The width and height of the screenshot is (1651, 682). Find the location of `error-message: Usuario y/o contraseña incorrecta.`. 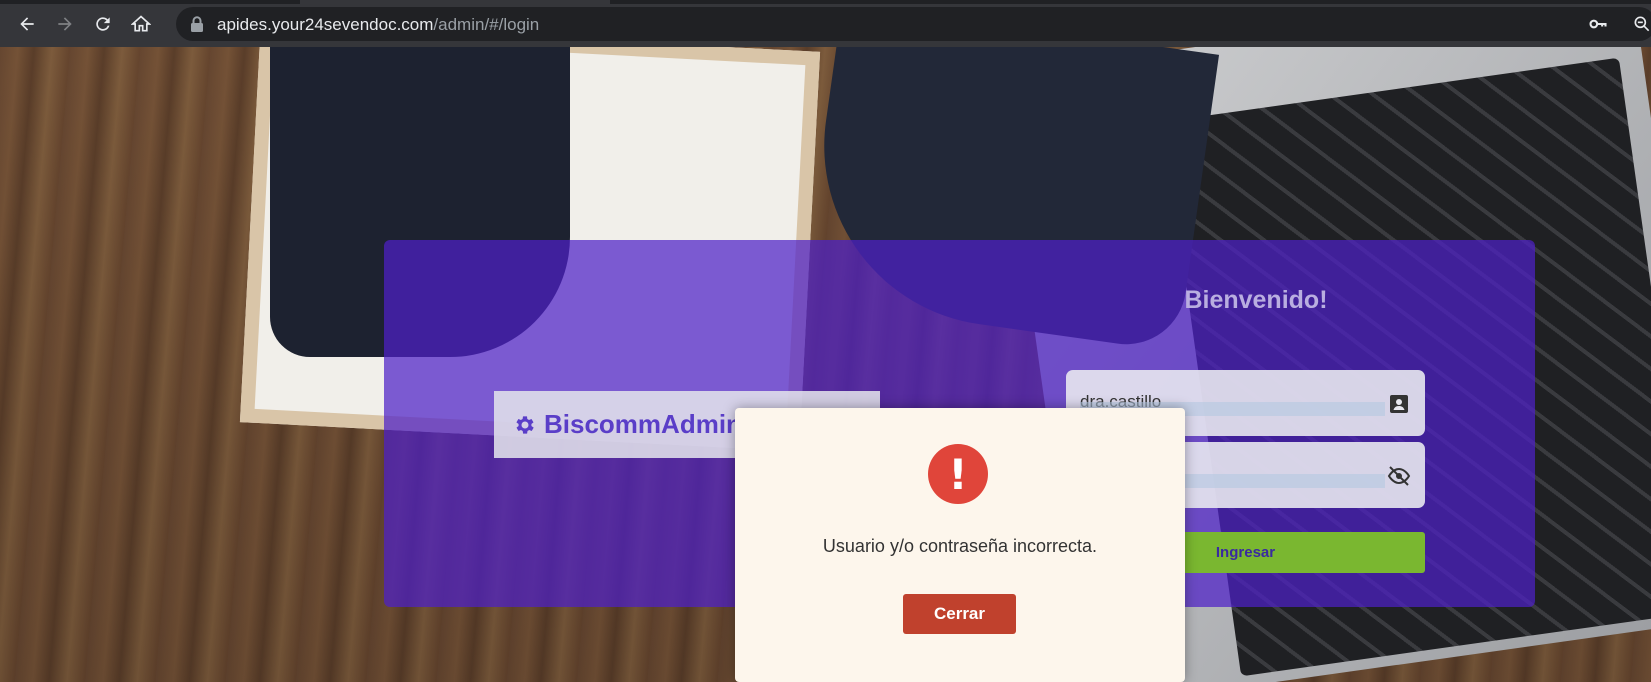

error-message: Usuario y/o contraseña incorrecta. is located at coordinates (960, 546).